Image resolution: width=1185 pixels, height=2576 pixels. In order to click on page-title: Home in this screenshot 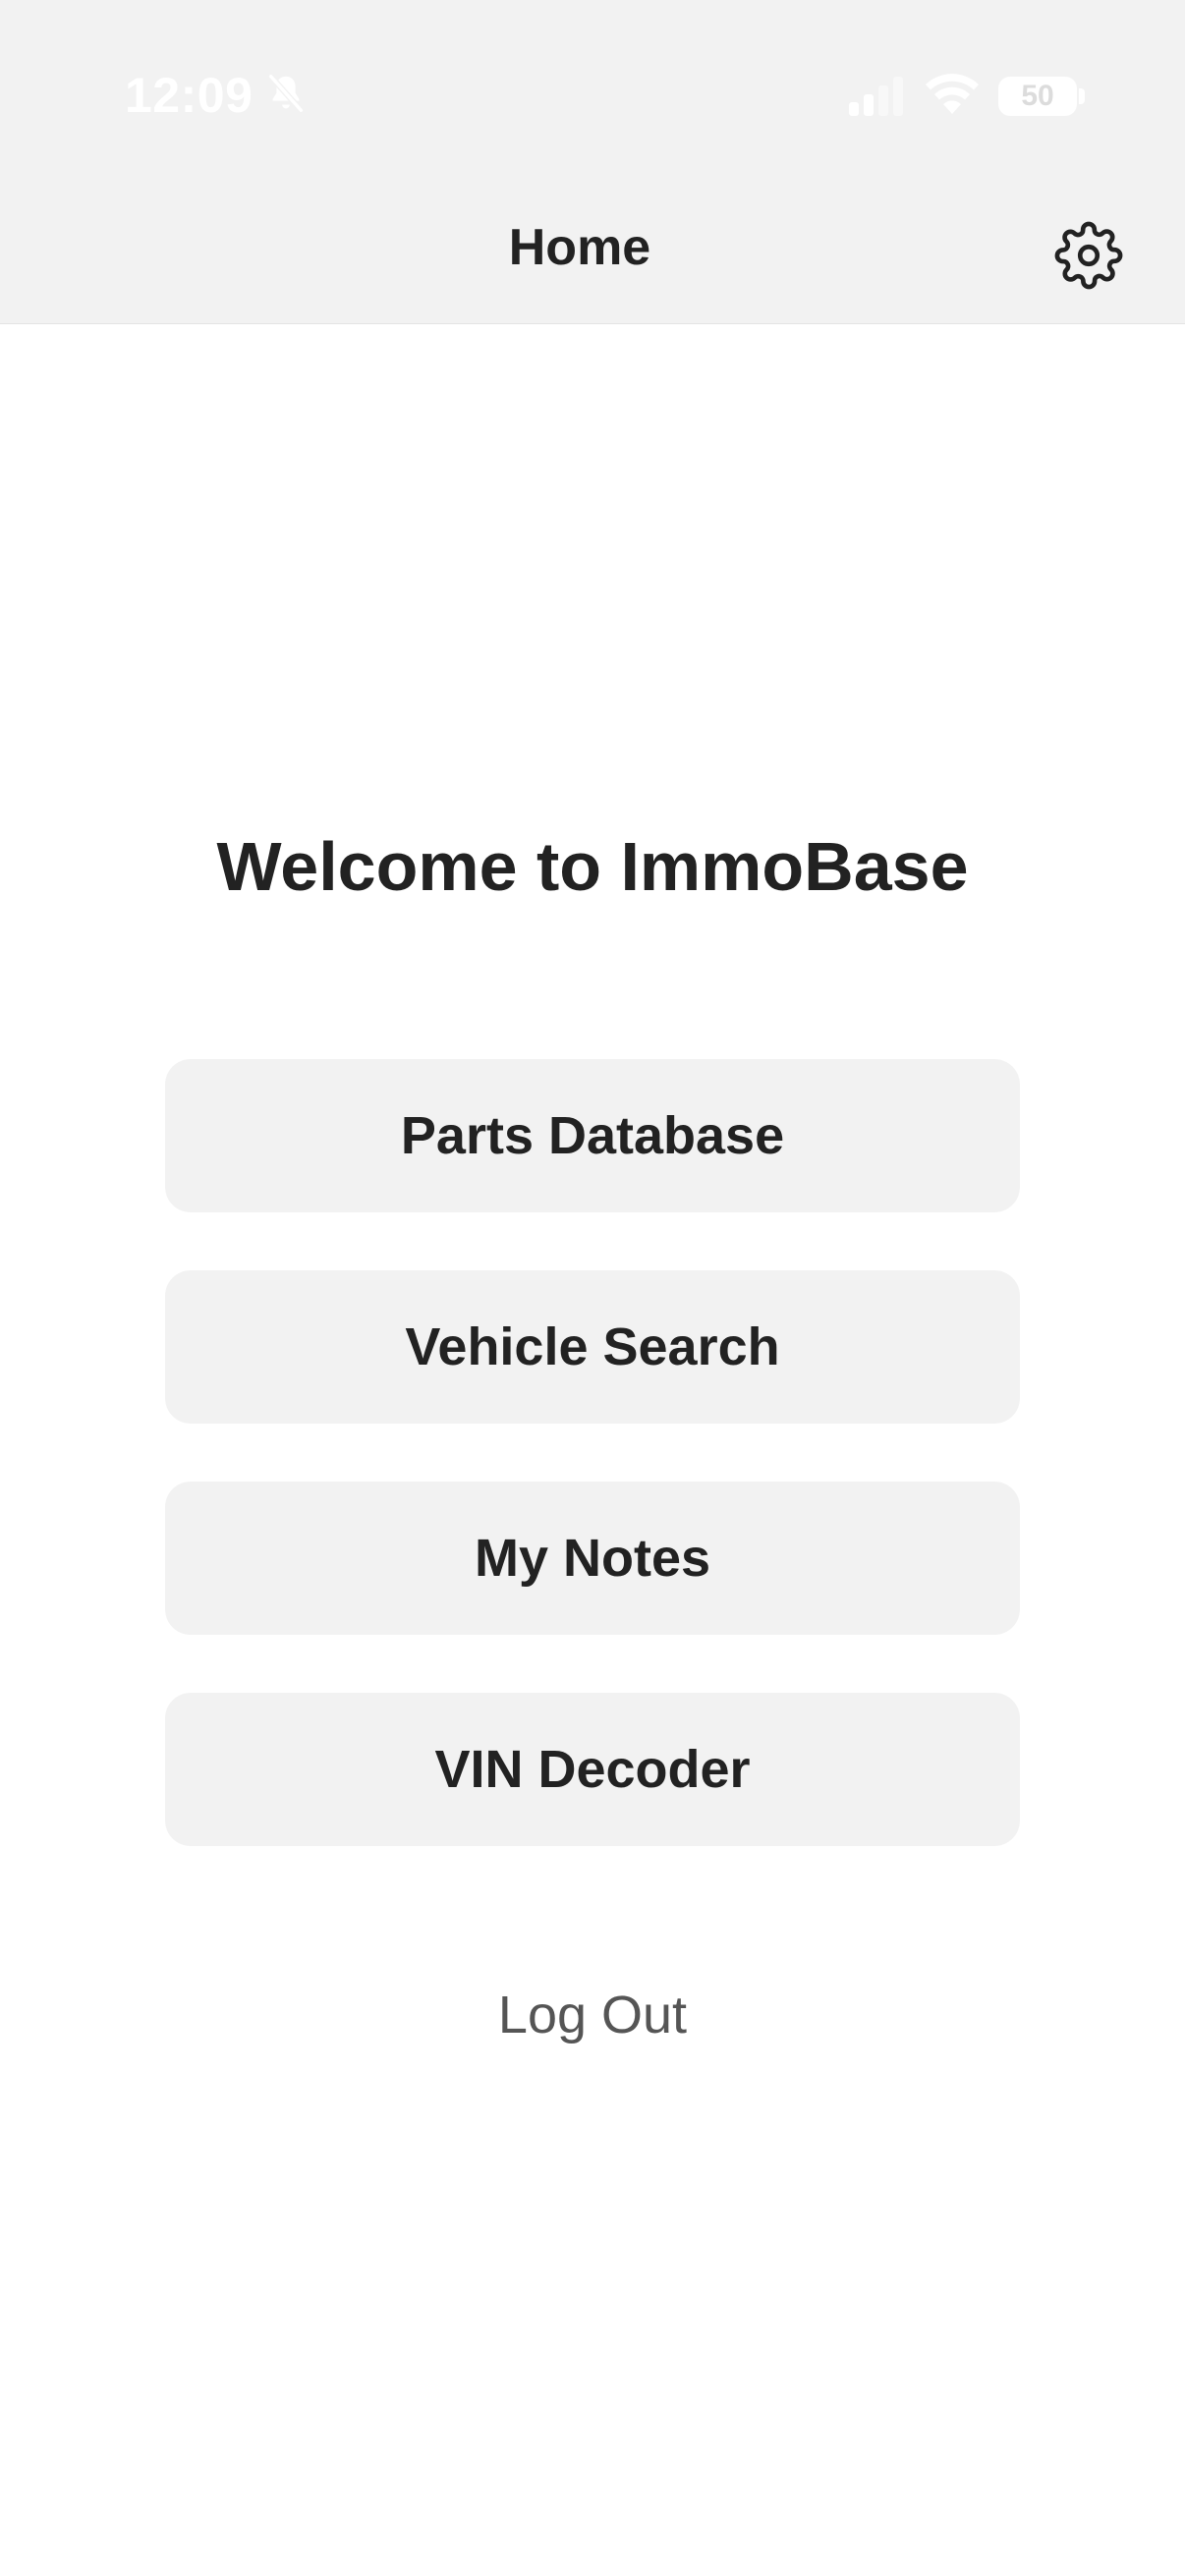, I will do `click(579, 247)`.